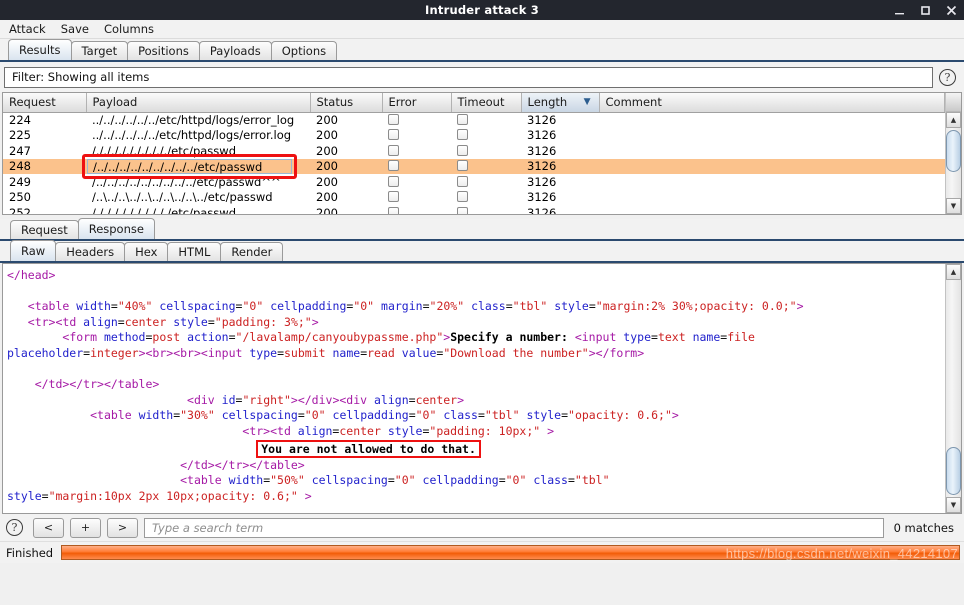 This screenshot has height=605, width=964. Describe the element at coordinates (145, 321) in the screenshot. I see `response-token: center` at that location.